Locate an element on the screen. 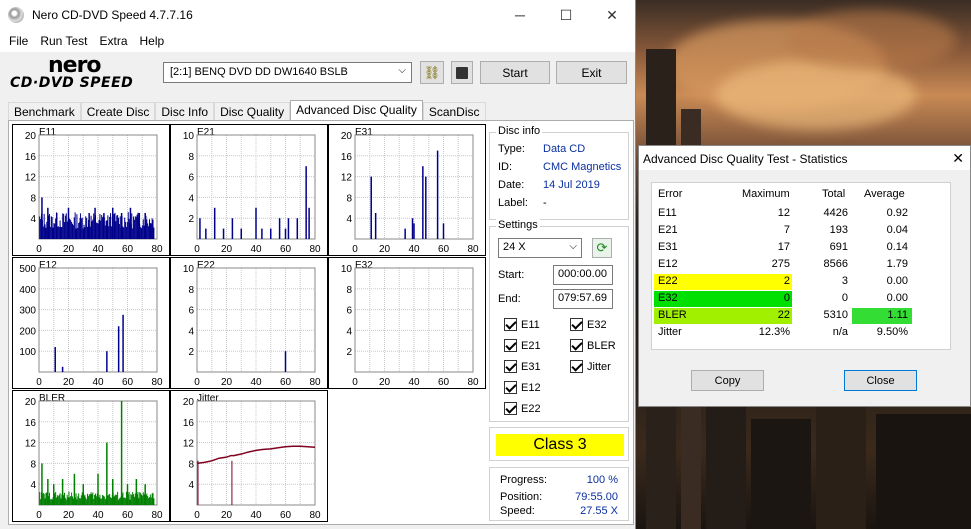  stats-average: 0.14 is located at coordinates (897, 247).